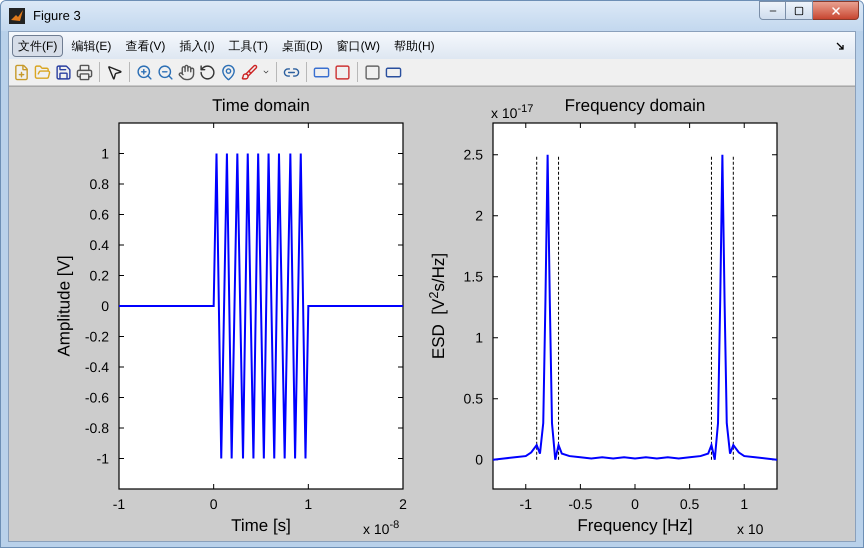 The height and width of the screenshot is (548, 864). Describe the element at coordinates (249, 72) in the screenshot. I see `brush-icon` at that location.